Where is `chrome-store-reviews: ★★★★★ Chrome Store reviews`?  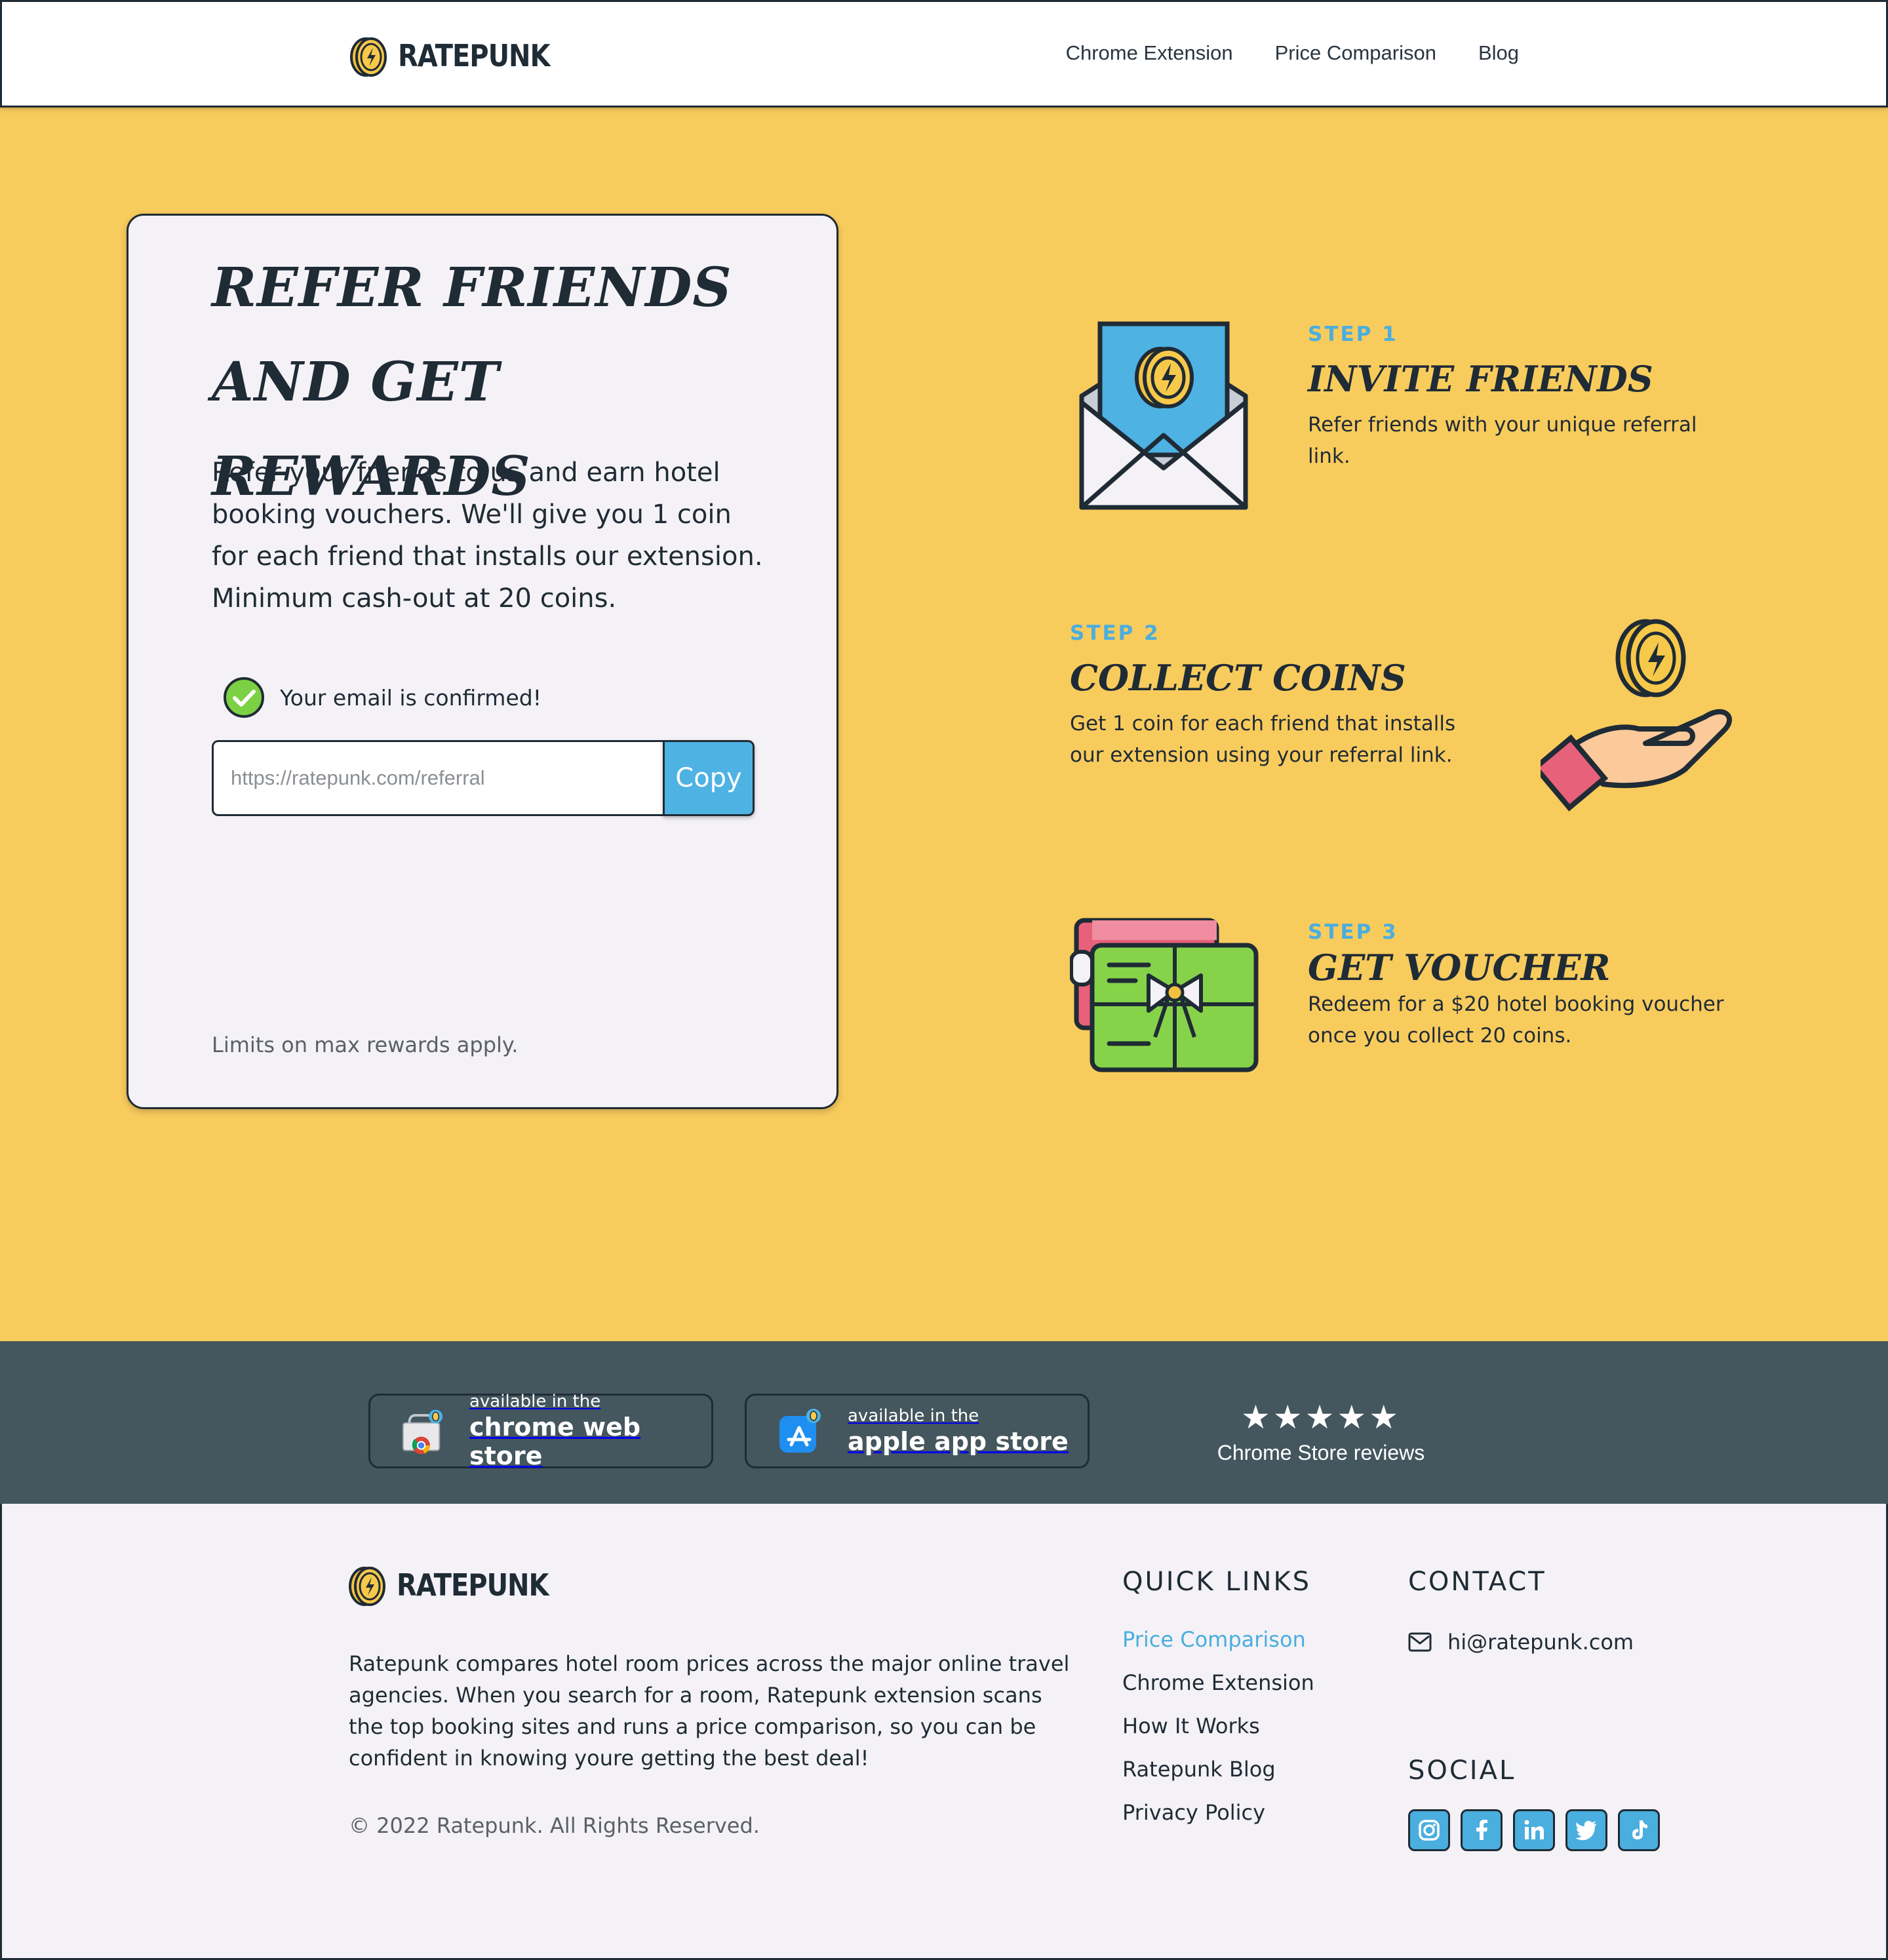
chrome-store-reviews: ★★★★★ Chrome Store reviews is located at coordinates (1321, 1432).